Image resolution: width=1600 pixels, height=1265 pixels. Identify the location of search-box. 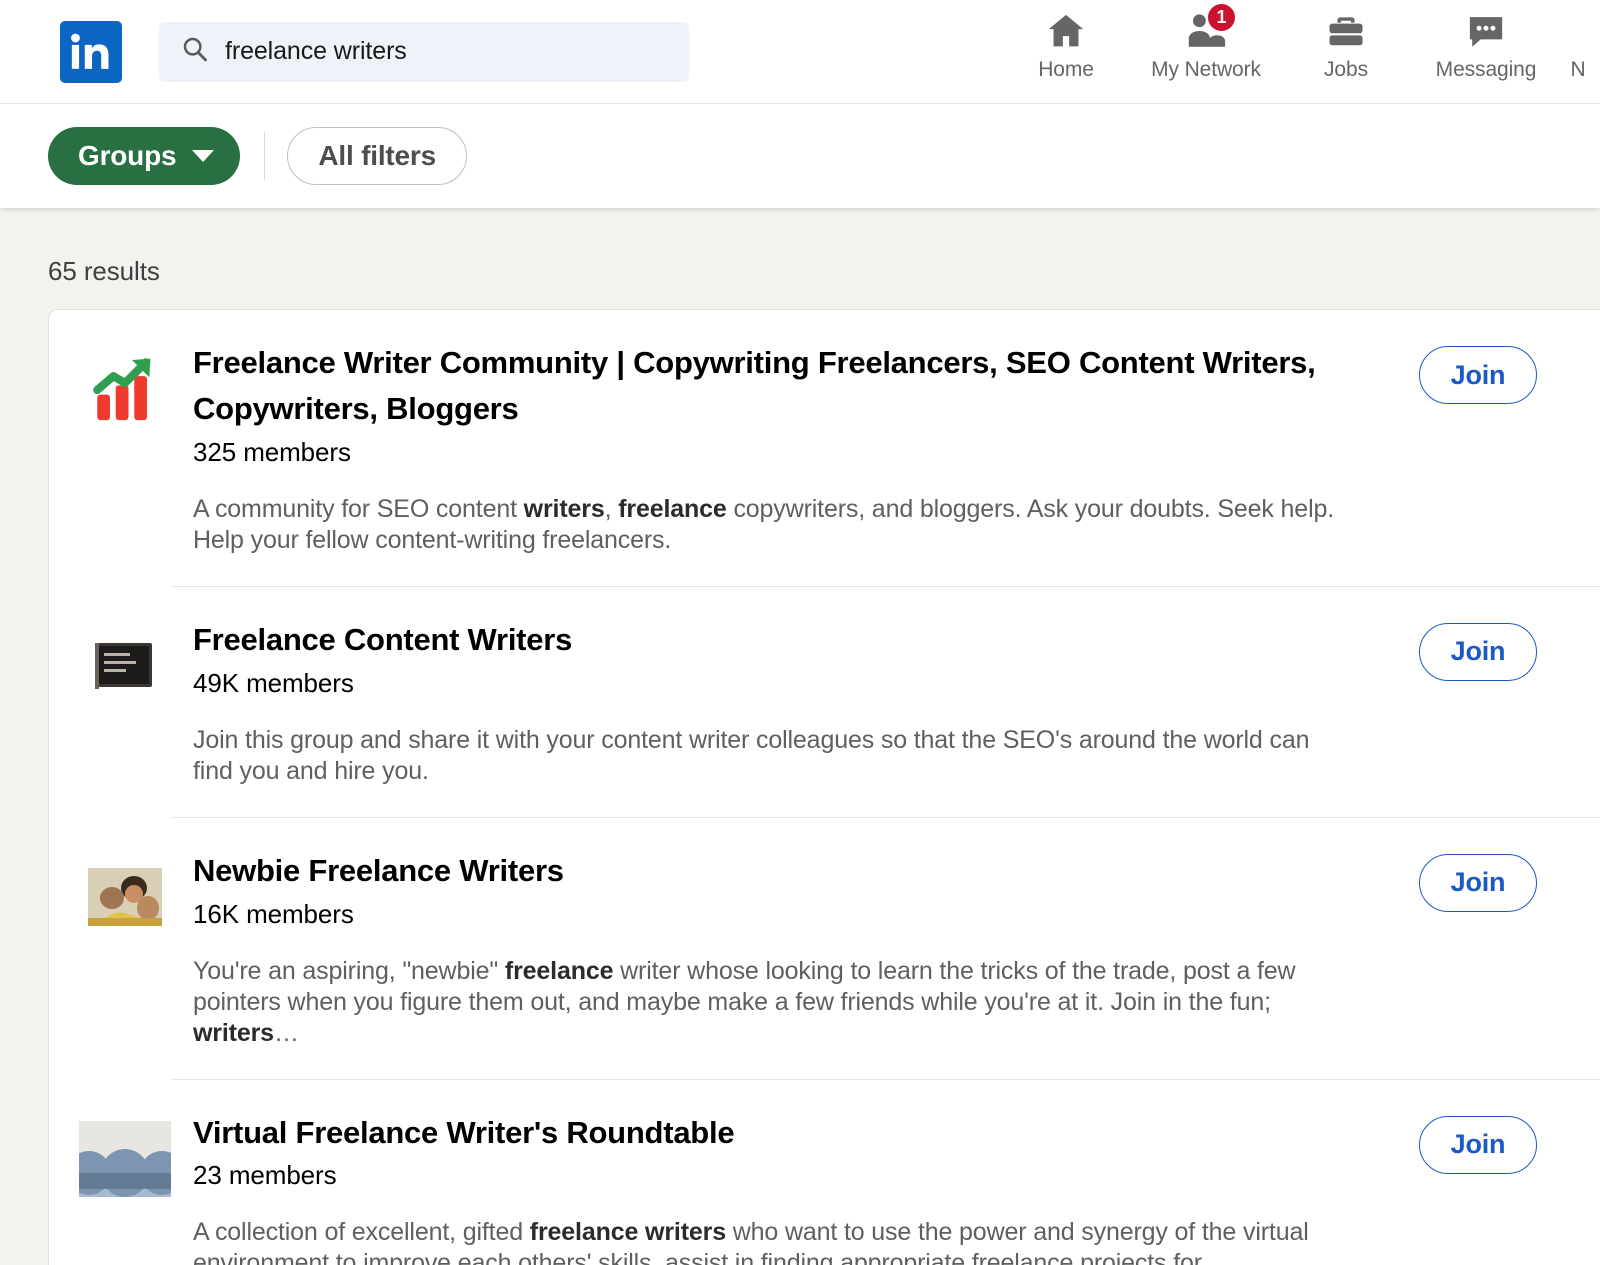
(424, 51).